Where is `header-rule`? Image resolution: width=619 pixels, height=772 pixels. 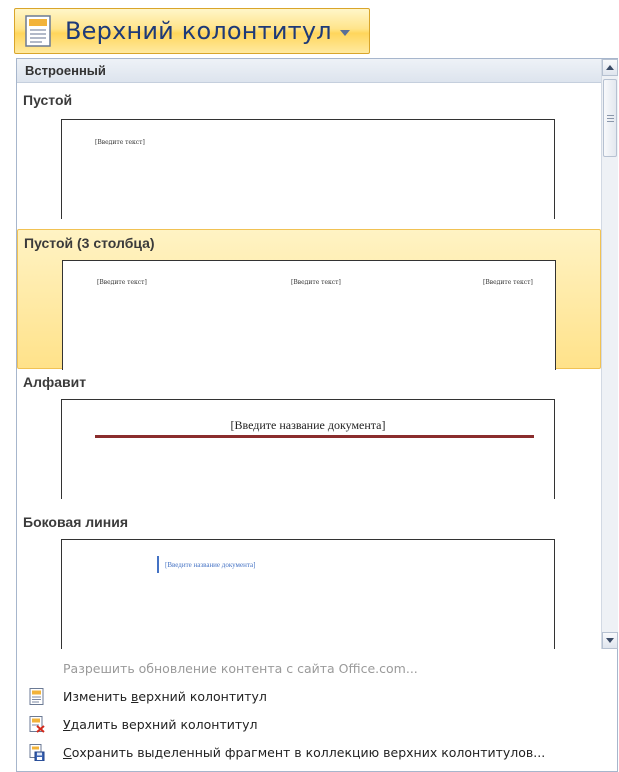
header-rule is located at coordinates (314, 436).